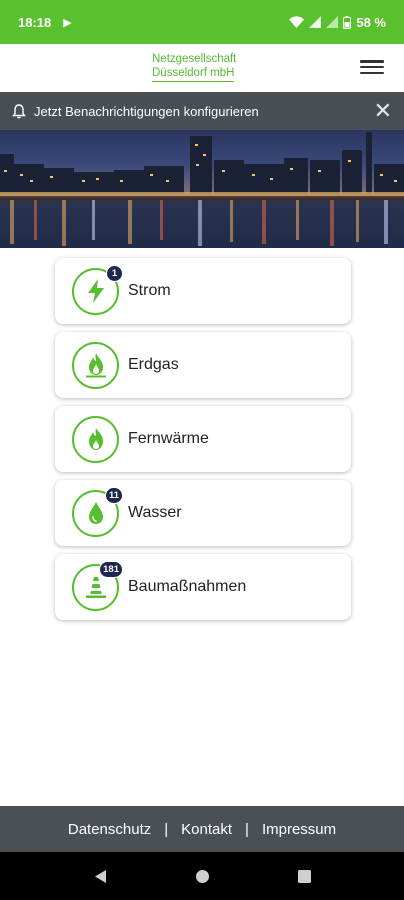 The image size is (404, 900). Describe the element at coordinates (155, 512) in the screenshot. I see `service-label: Wasser` at that location.